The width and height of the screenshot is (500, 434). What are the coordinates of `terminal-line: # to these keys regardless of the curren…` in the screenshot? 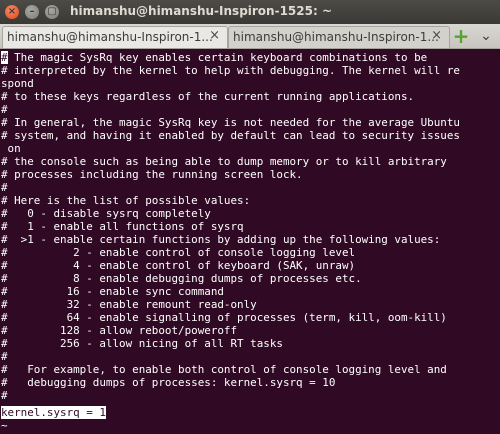 It's located at (208, 96).